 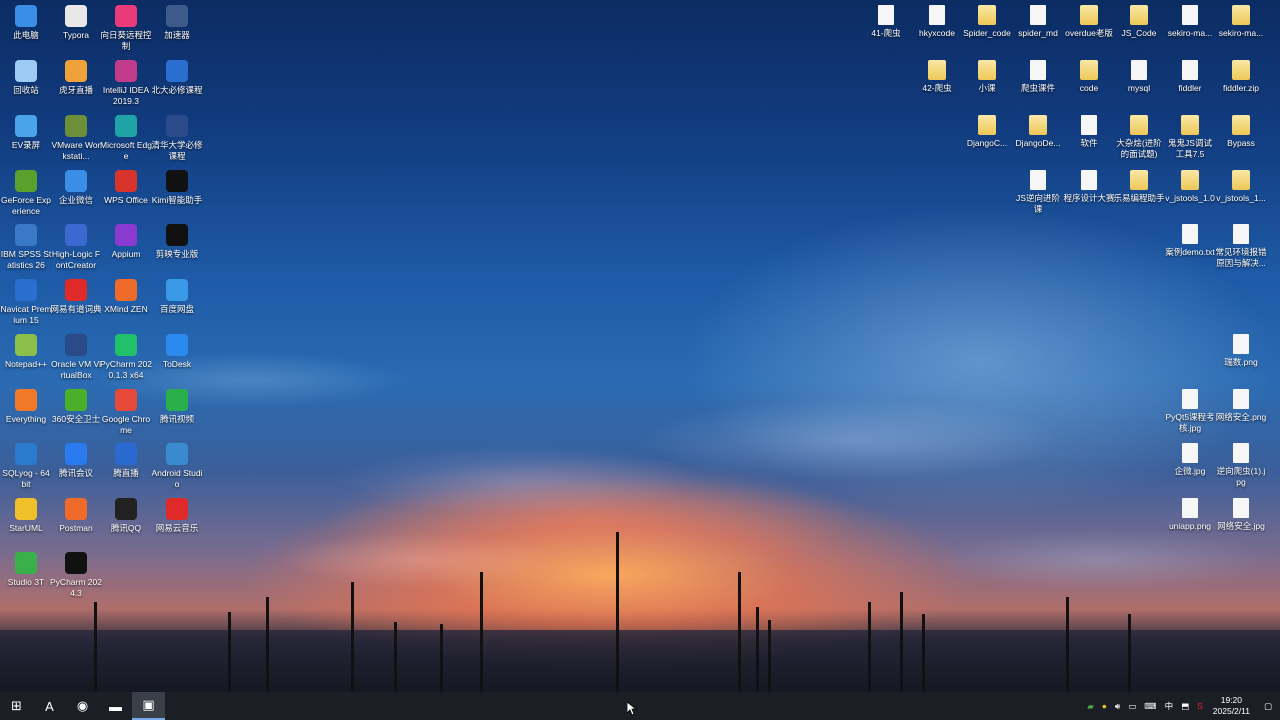 I want to click on desktop-icon: 企微.jpg, so click(x=1190, y=460).